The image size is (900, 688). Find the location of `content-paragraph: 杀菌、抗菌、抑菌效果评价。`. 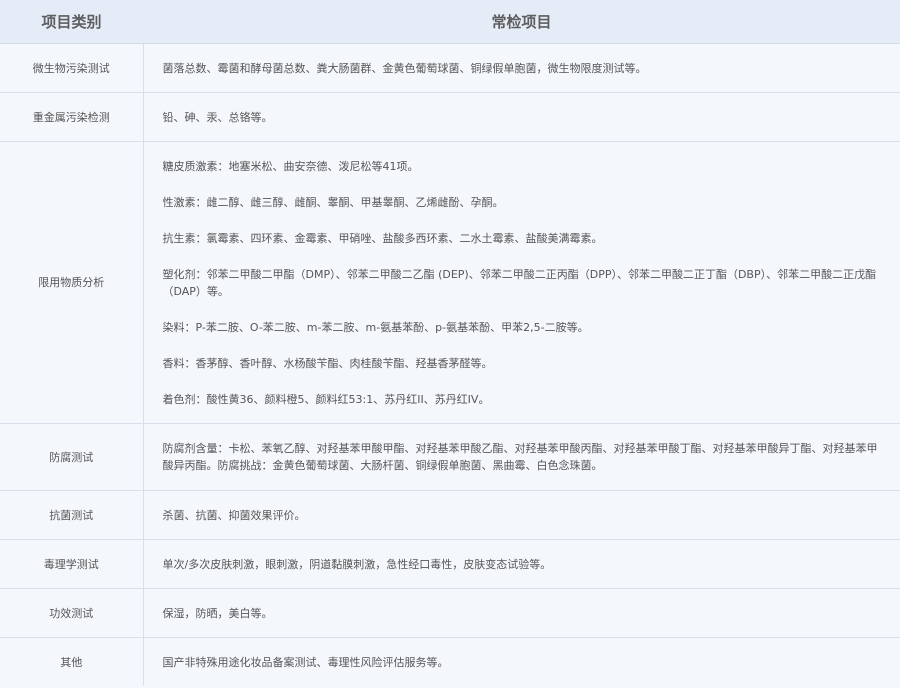

content-paragraph: 杀菌、抗菌、抑菌效果评价。 is located at coordinates (234, 515).